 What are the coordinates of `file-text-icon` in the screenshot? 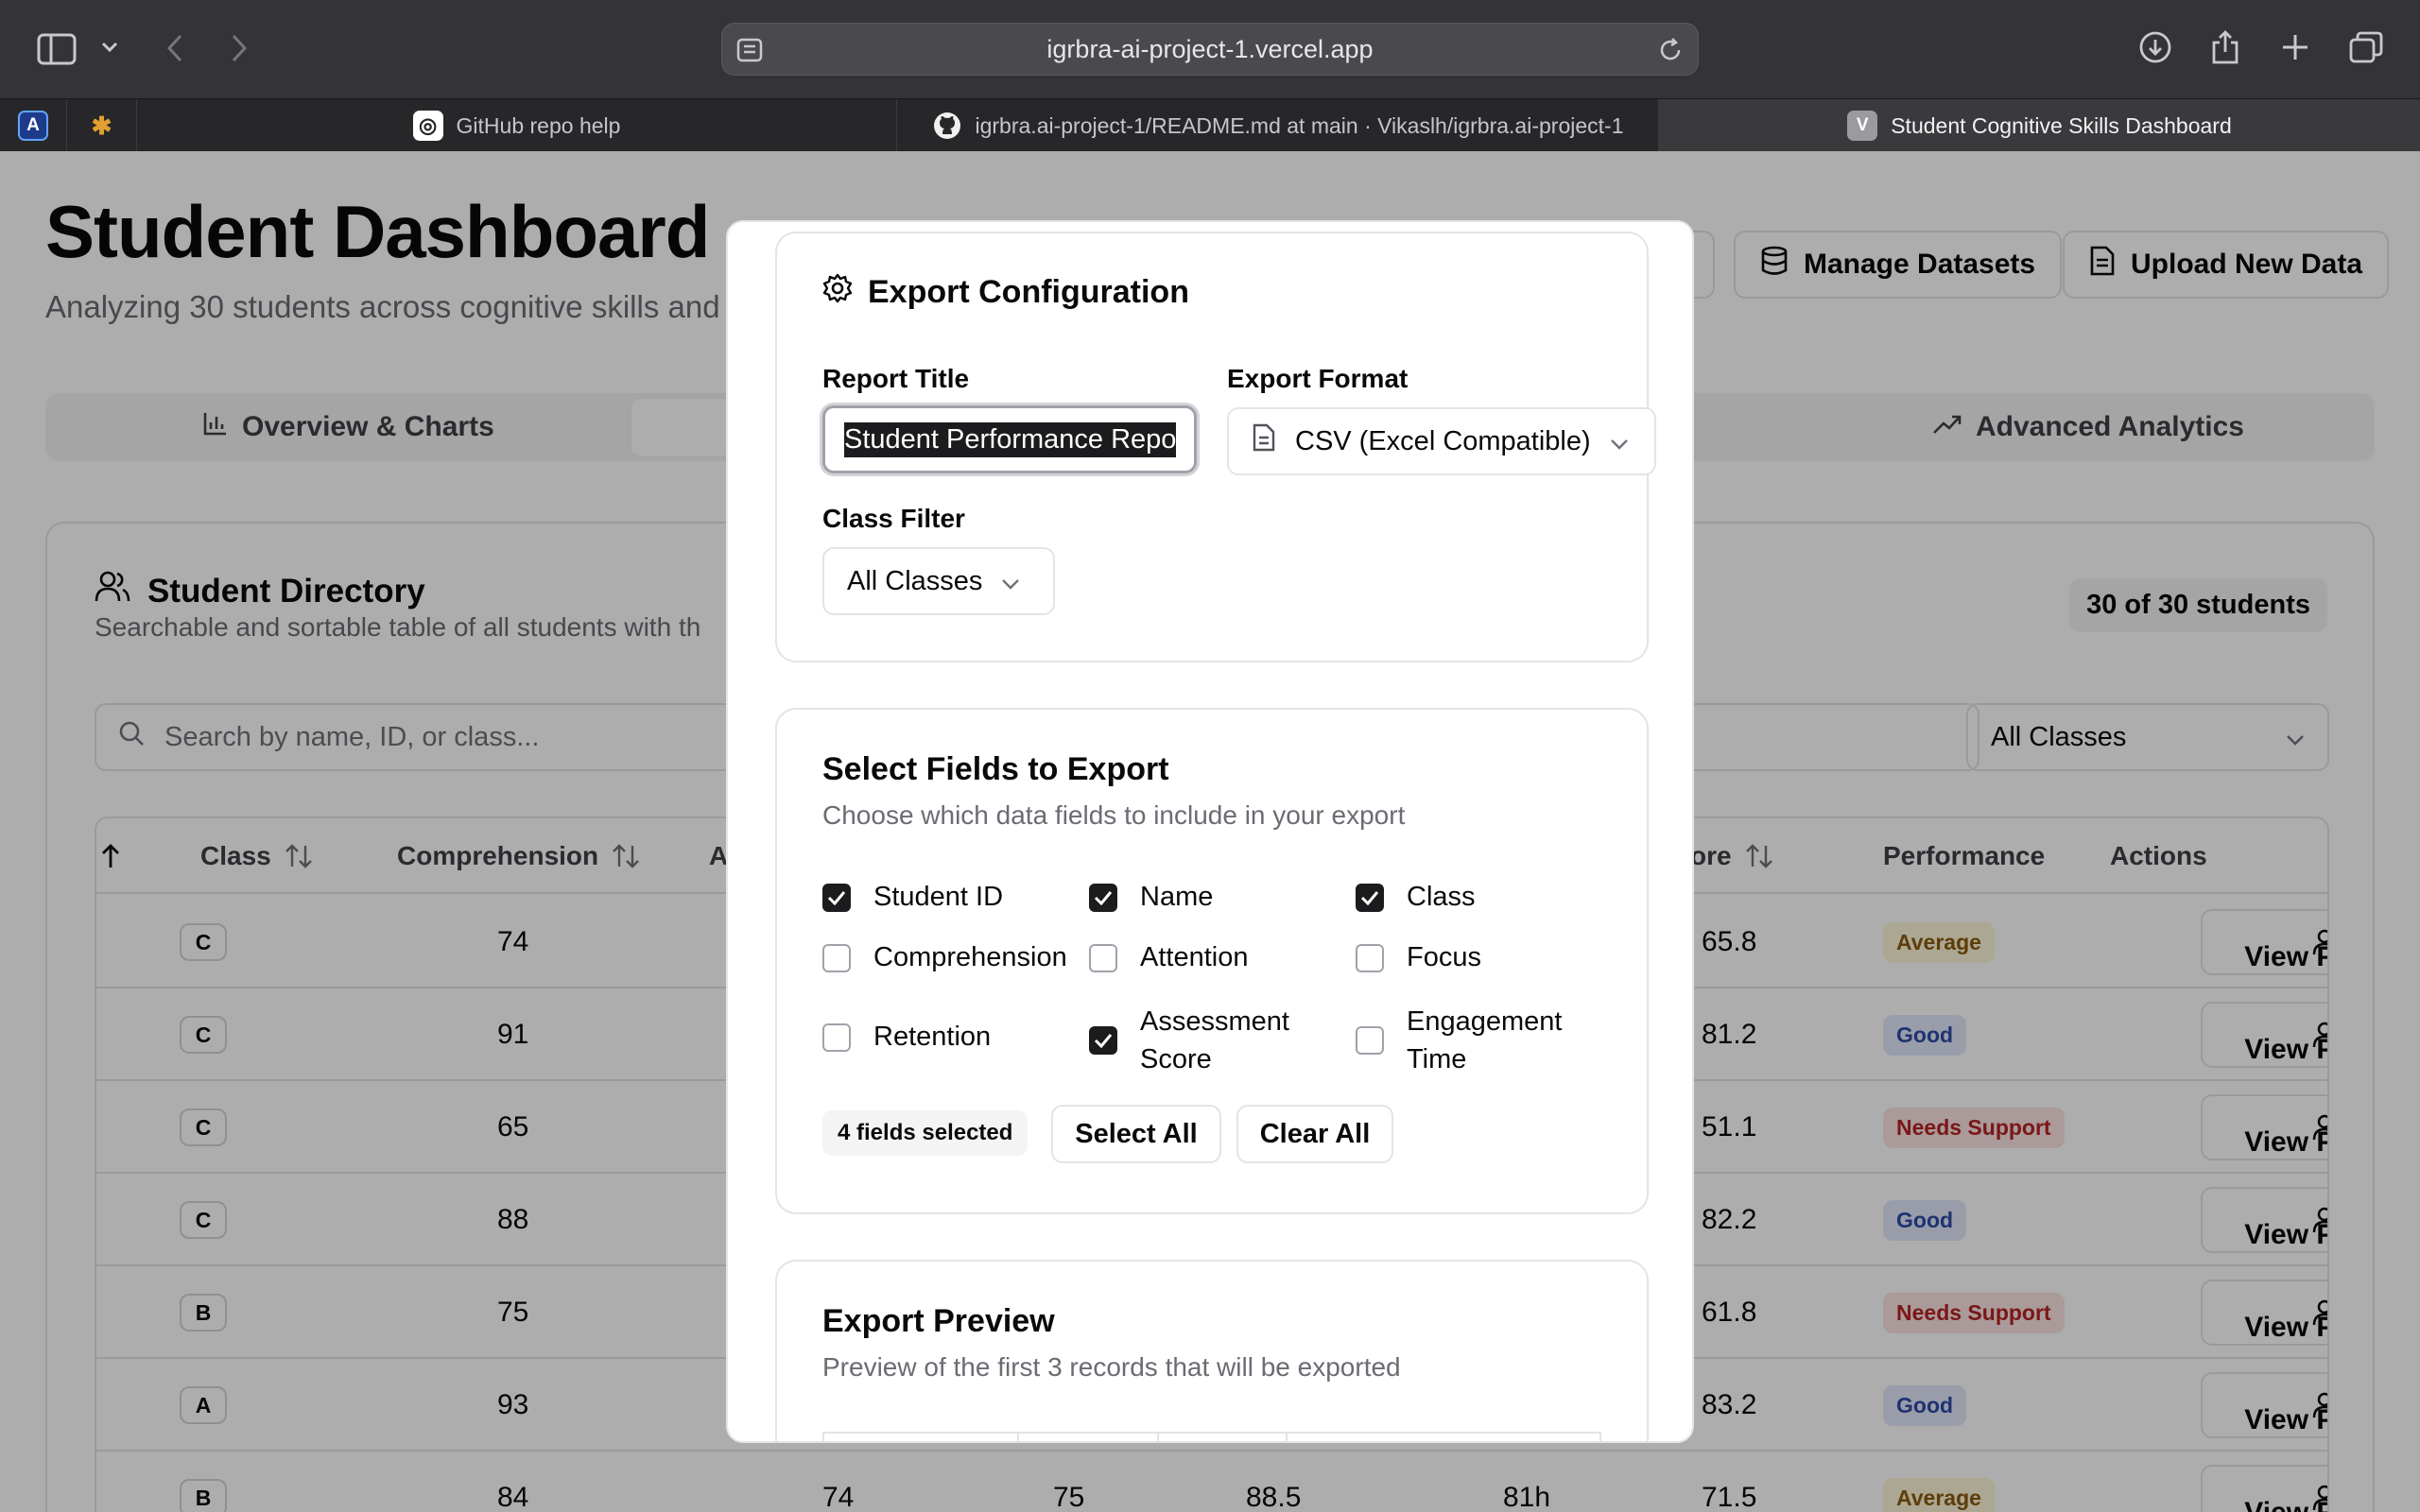 It's located at (1264, 441).